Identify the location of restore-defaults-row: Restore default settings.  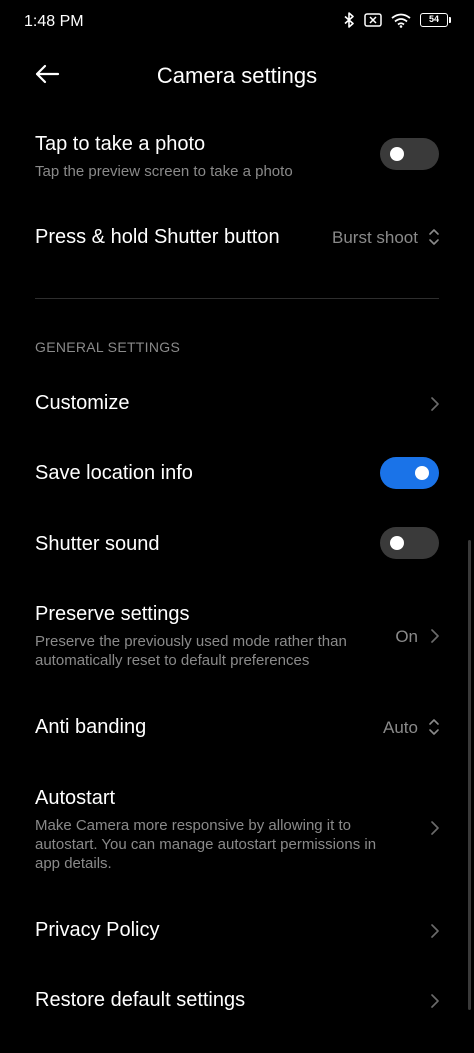
(237, 1001).